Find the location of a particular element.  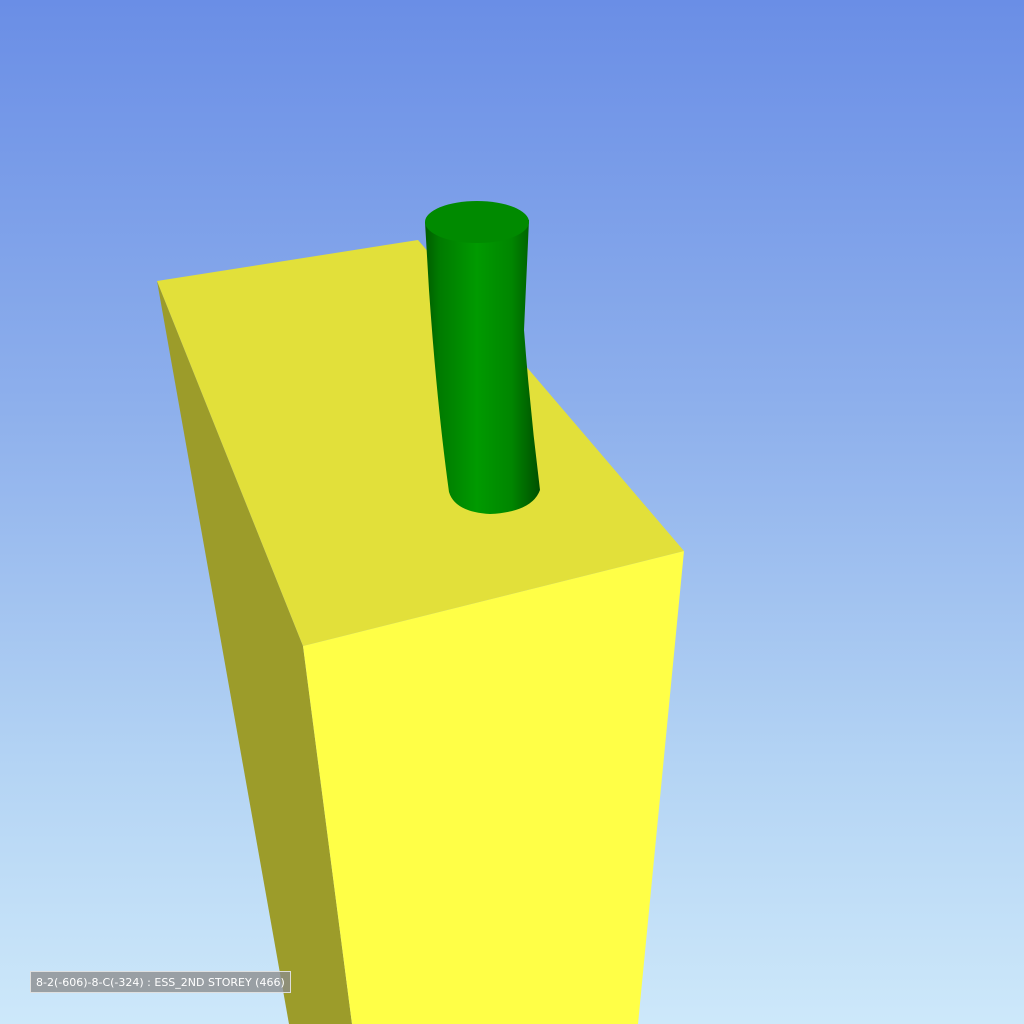

cylinder-top-cap is located at coordinates (477, 222).